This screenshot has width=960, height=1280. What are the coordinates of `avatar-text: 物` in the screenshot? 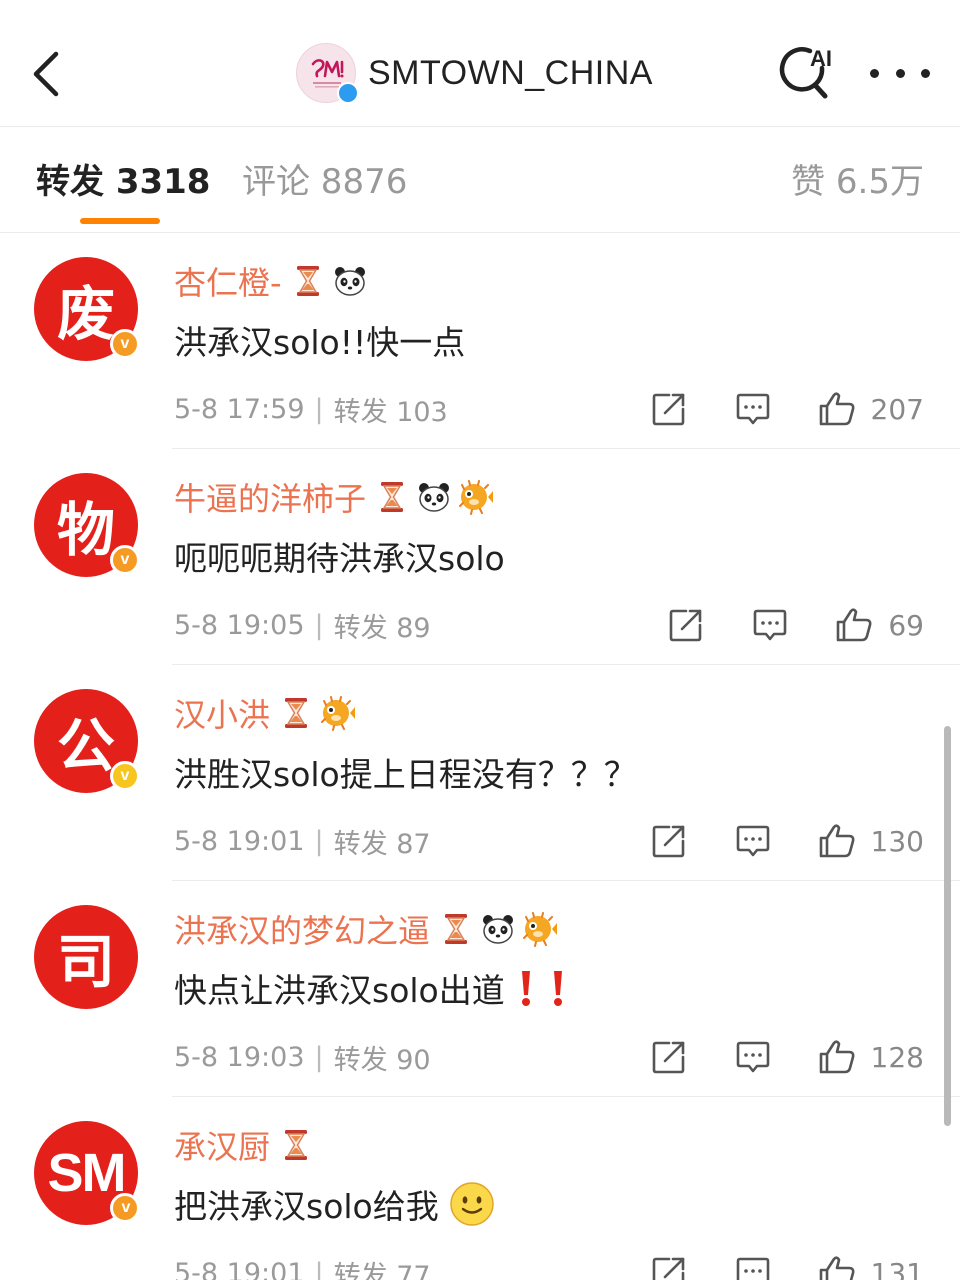 It's located at (85, 530).